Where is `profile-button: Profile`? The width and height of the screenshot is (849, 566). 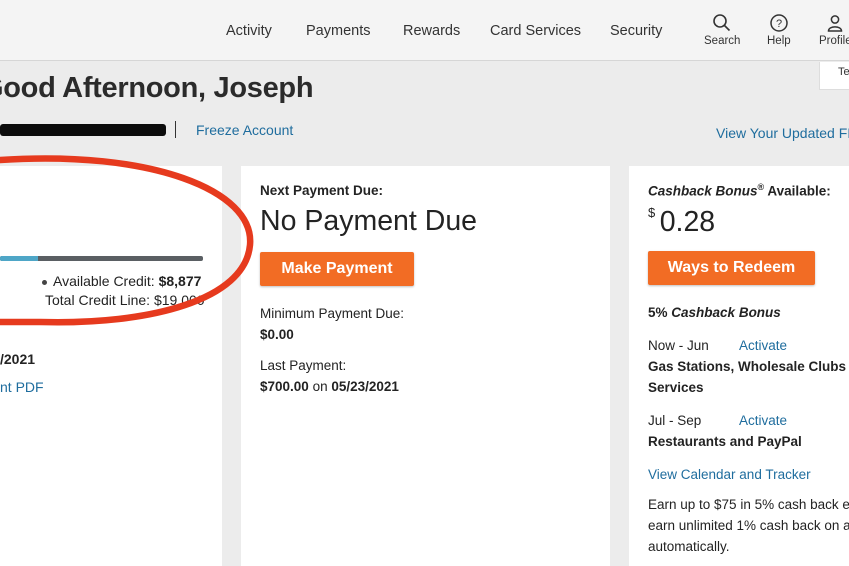
profile-button: Profile is located at coordinates (834, 30).